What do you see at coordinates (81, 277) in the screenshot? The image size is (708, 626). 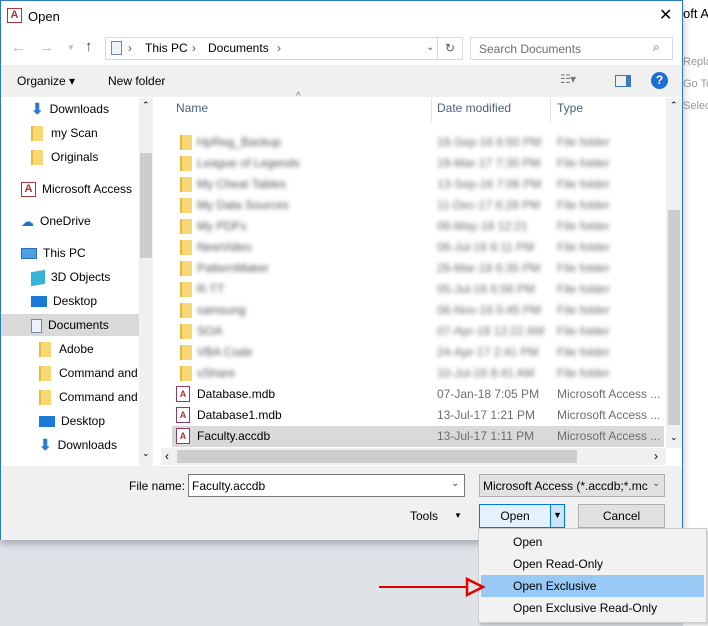 I see `nav-item-label: 3D Objects` at bounding box center [81, 277].